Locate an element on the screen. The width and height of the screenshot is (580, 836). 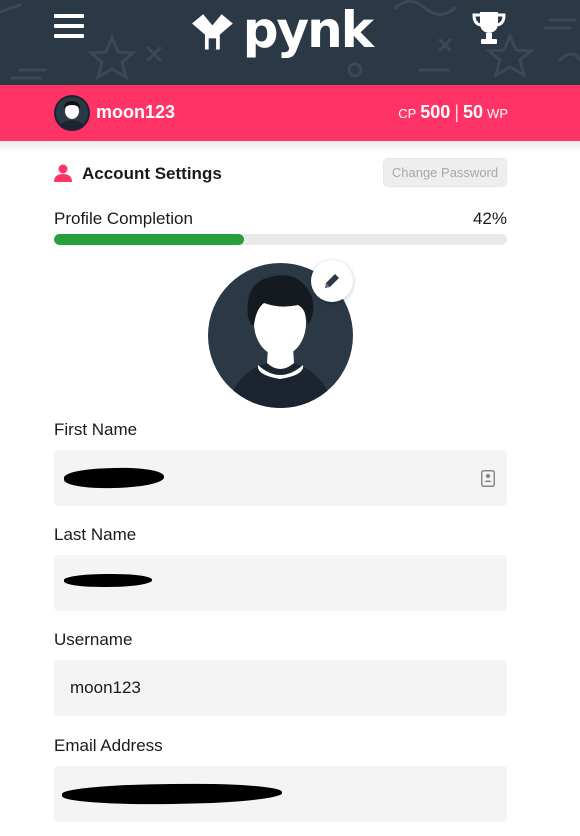
profile-completion-percent: 42% is located at coordinates (489, 218).